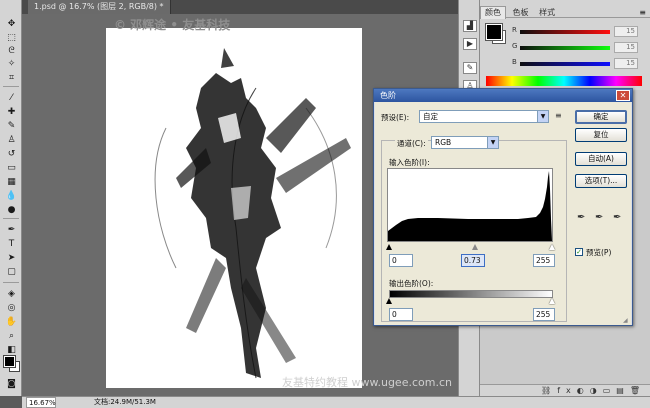  What do you see at coordinates (470, 26) in the screenshot?
I see `histogram-panel-icon: ▟` at bounding box center [470, 26].